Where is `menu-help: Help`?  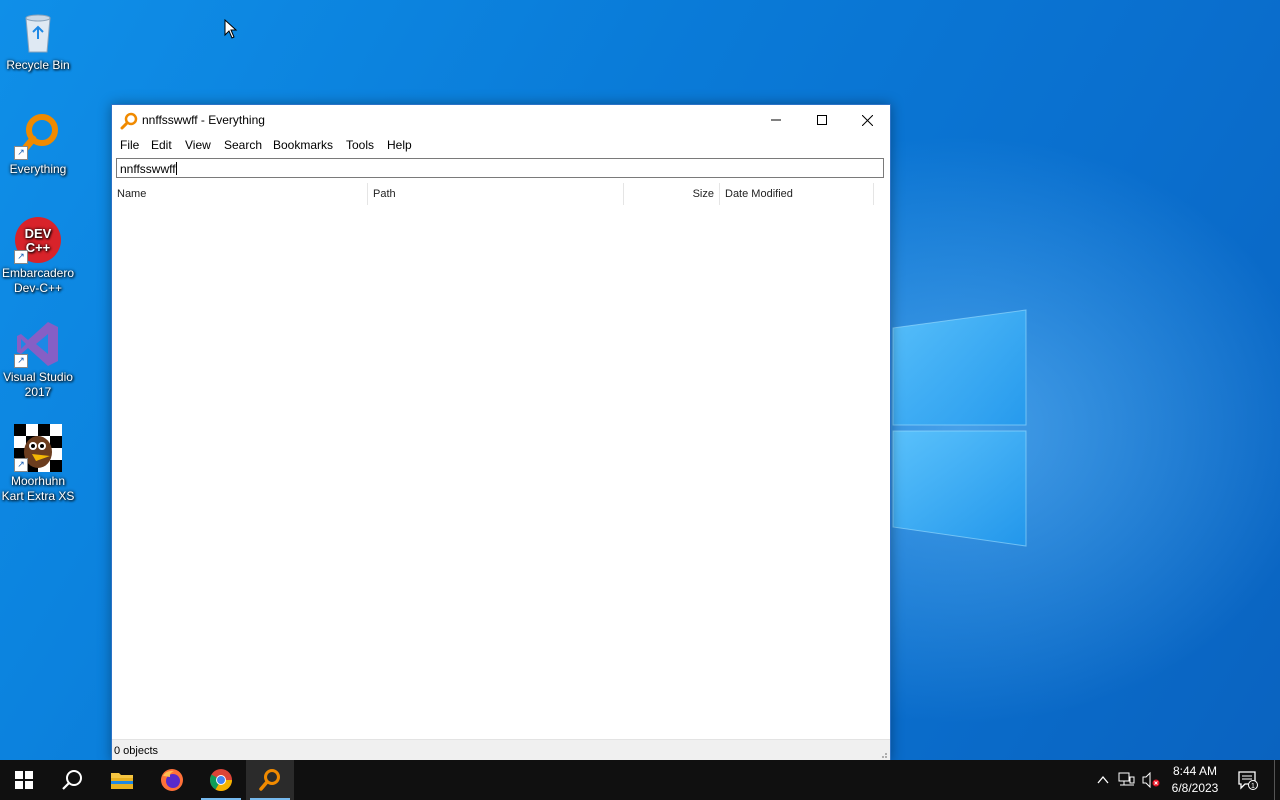 menu-help: Help is located at coordinates (399, 145).